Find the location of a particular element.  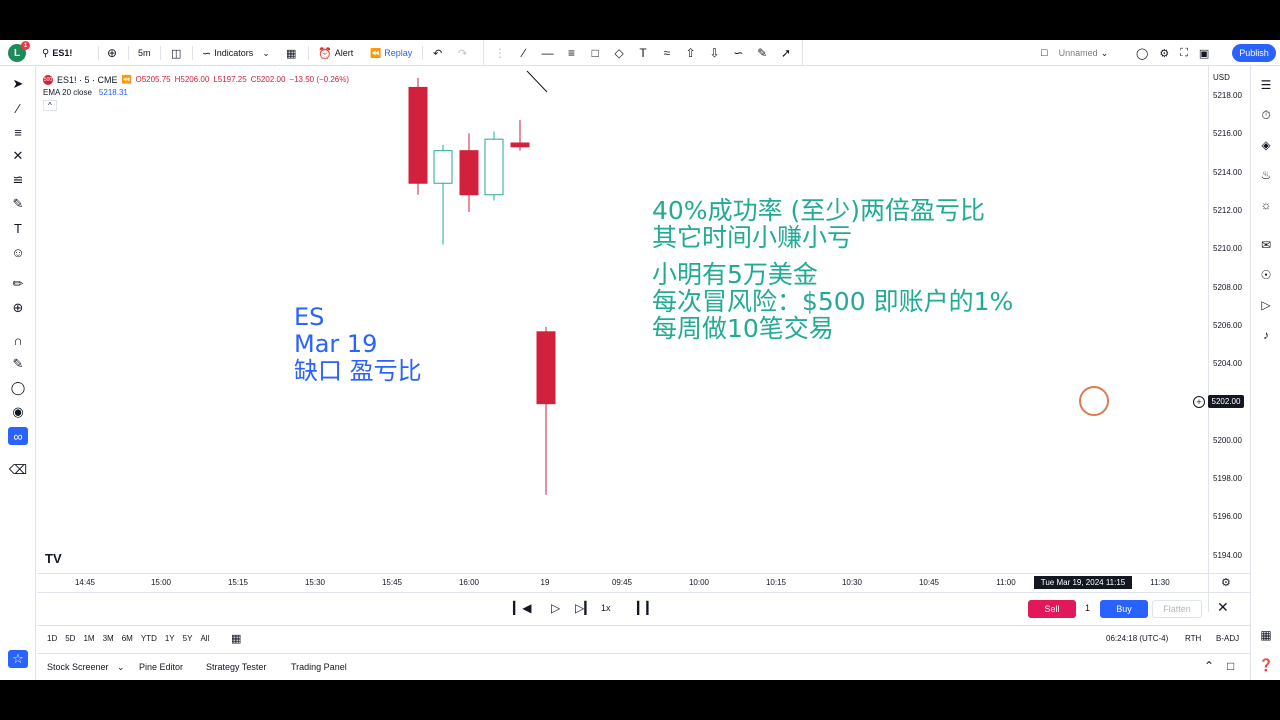

trend-line-icon: ∕ is located at coordinates (524, 53).